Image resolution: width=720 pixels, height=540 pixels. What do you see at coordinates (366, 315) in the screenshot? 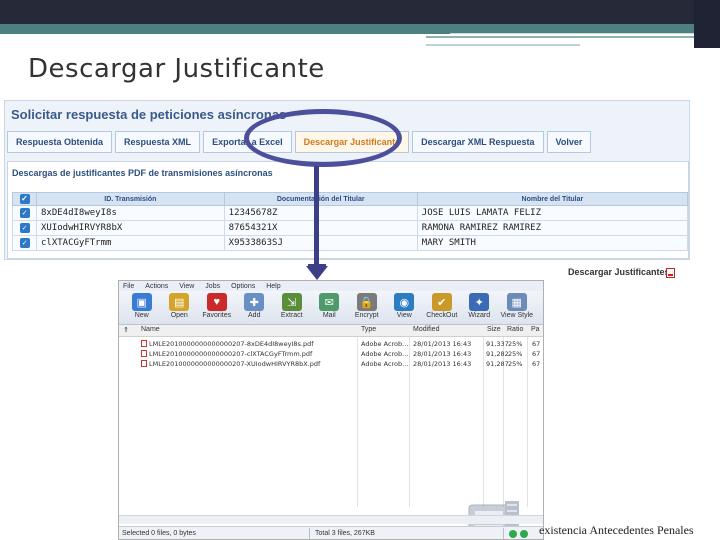
I see `toolbar-button-label: Encrypt` at bounding box center [366, 315].